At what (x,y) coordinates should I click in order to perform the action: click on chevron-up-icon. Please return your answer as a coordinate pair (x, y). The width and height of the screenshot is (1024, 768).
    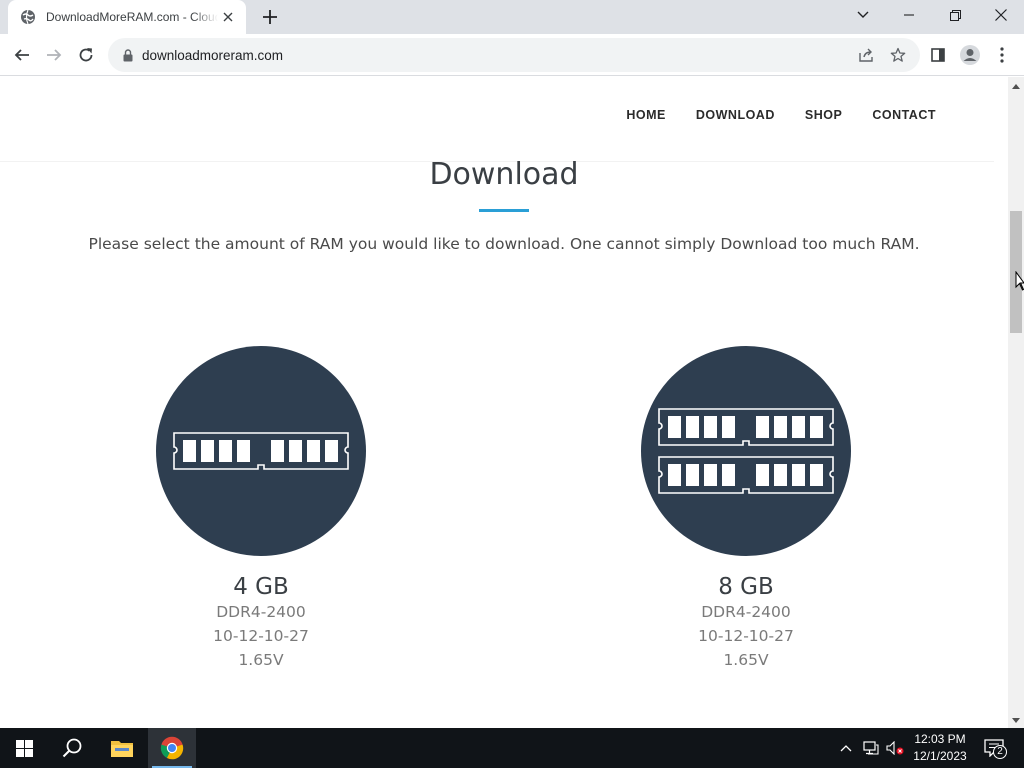
    Looking at the image, I should click on (846, 748).